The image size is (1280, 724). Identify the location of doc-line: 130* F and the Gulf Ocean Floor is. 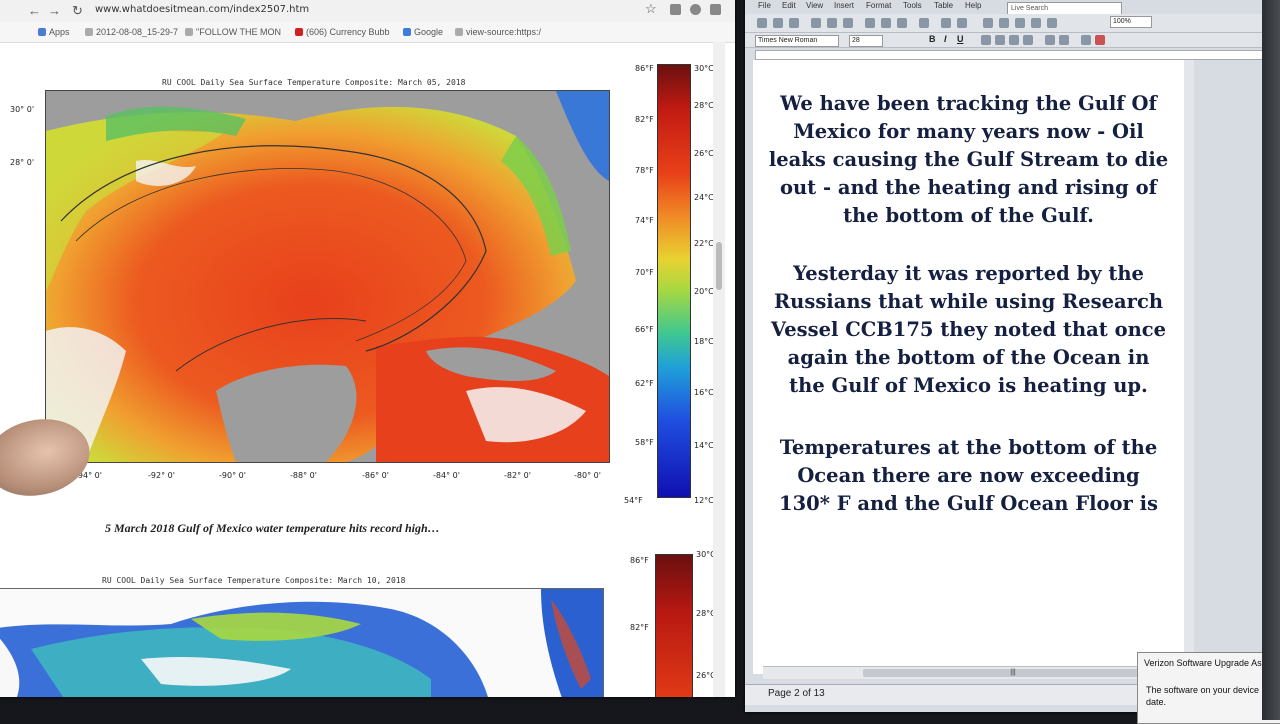
(968, 503).